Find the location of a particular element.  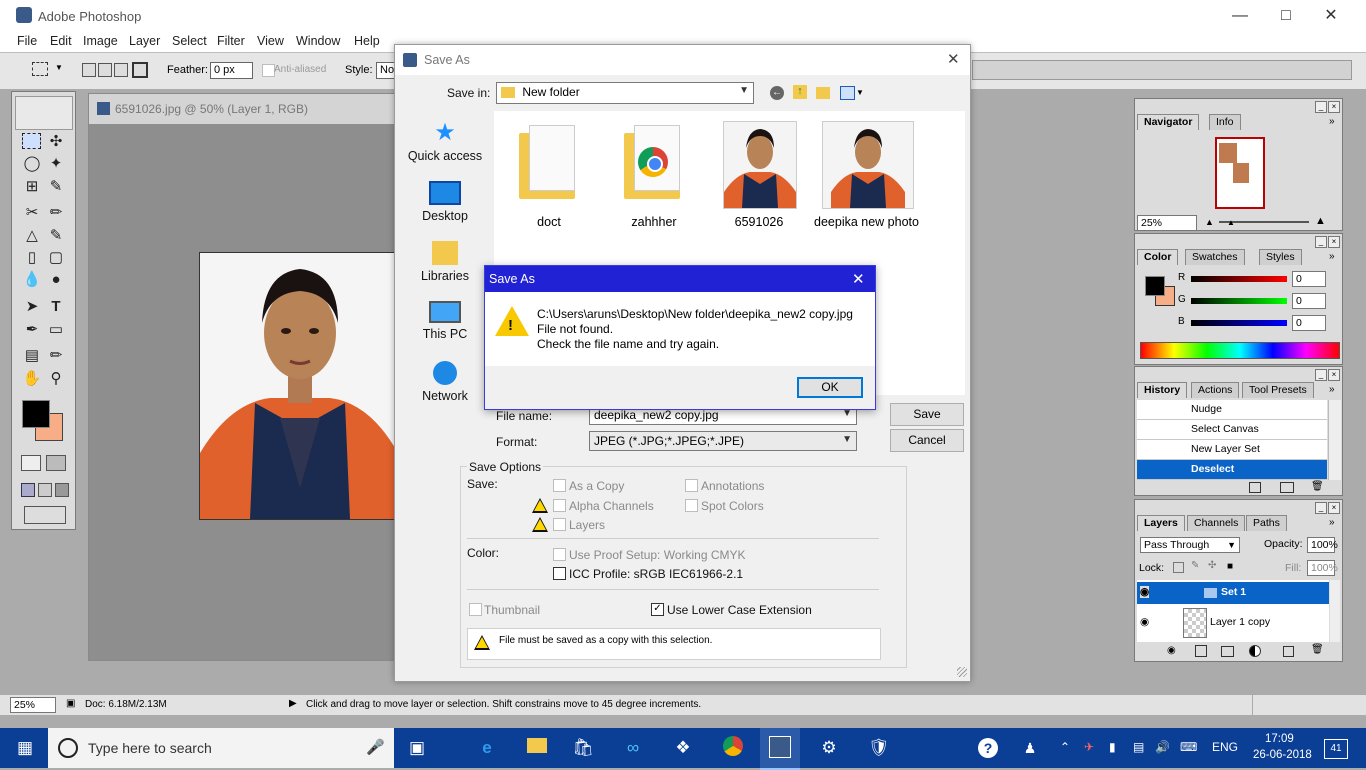

intersect-selection-icon is located at coordinates (140, 70).